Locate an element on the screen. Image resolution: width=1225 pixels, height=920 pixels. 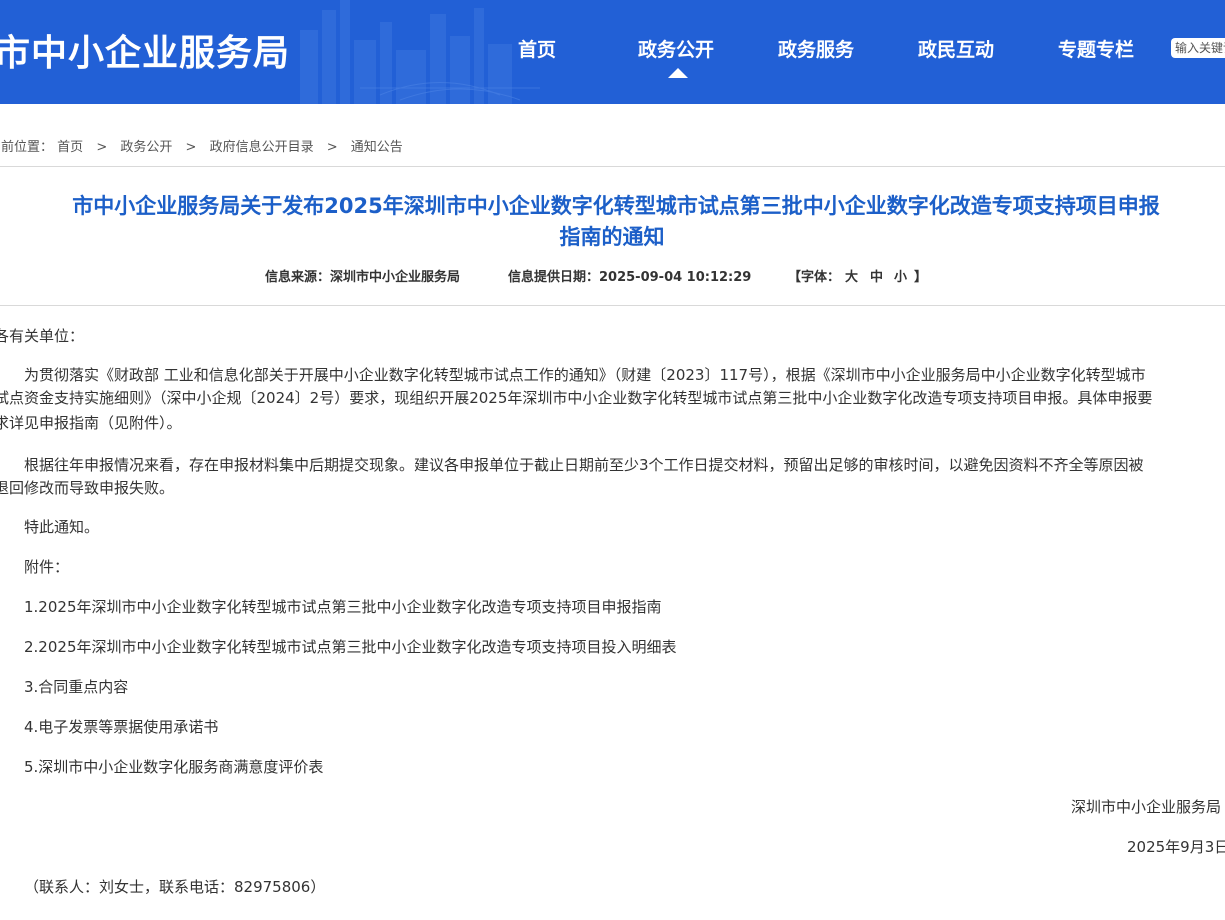
info-date: 信息提供日期：2025-09-04 10:12:29 is located at coordinates (630, 277).